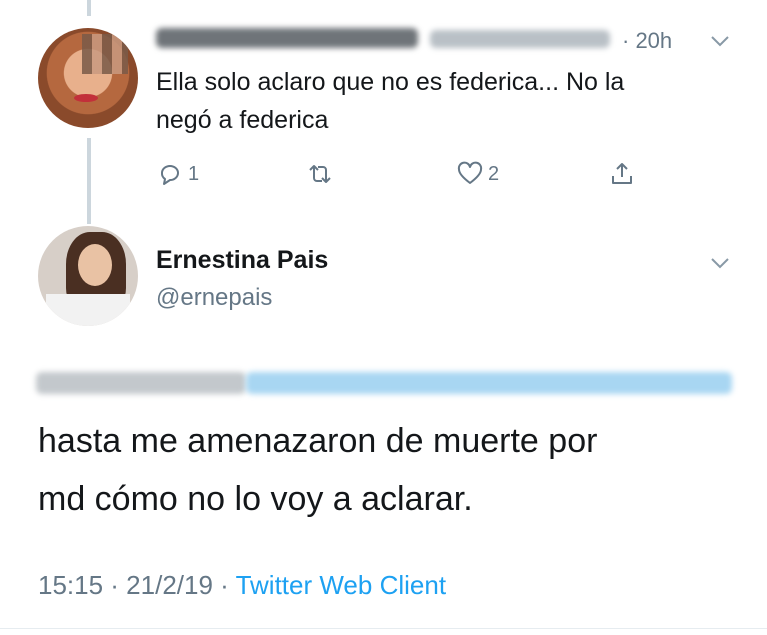 Image resolution: width=767 pixels, height=635 pixels. Describe the element at coordinates (88, 78) in the screenshot. I see `reply-avatar` at that location.